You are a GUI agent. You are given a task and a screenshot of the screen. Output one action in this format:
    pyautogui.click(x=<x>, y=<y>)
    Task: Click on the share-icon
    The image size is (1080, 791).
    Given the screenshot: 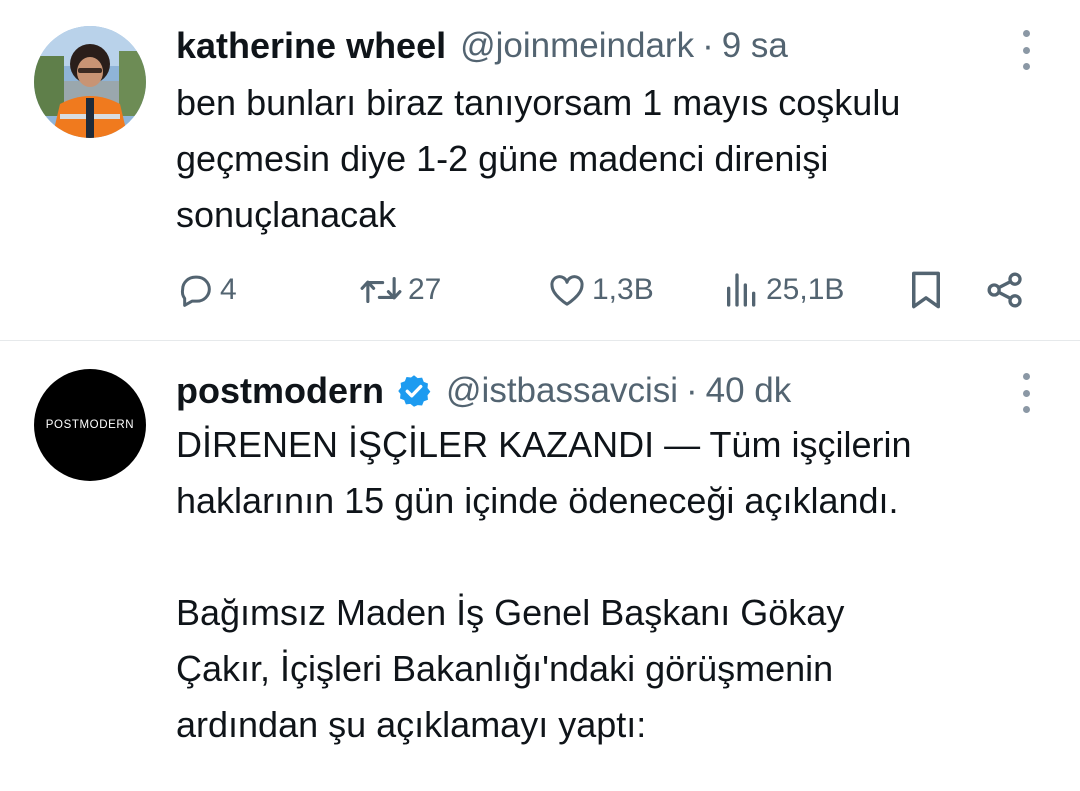 What is the action you would take?
    pyautogui.click(x=1004, y=290)
    